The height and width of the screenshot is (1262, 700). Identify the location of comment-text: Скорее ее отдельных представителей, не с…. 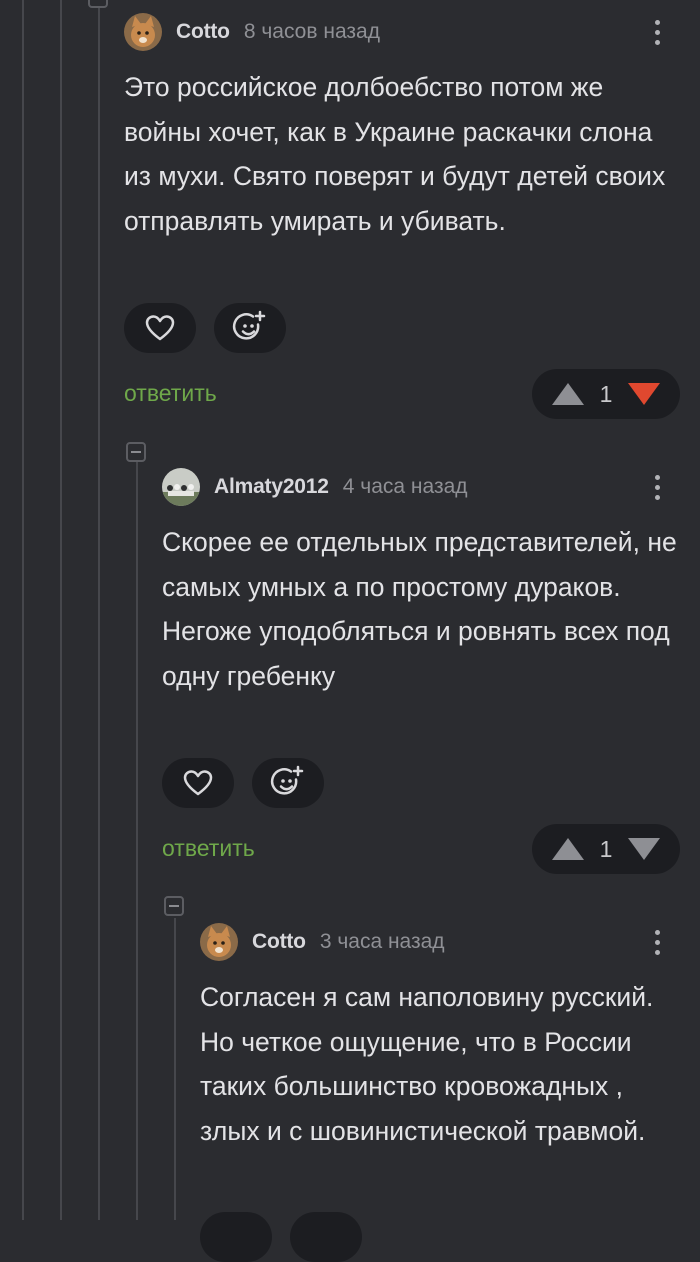
(419, 609).